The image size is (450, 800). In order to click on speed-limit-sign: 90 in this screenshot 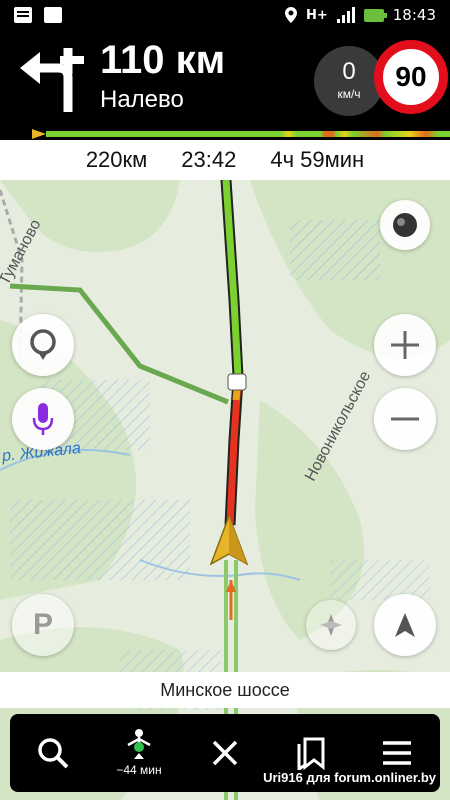, I will do `click(411, 77)`.